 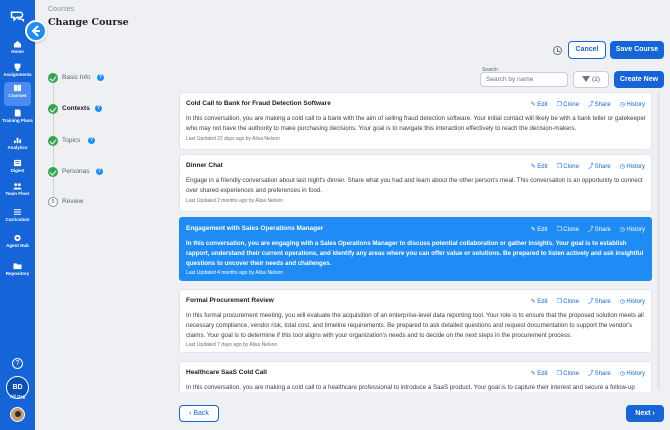 I want to click on sidebar-item-analytics: Analytics, so click(x=17, y=146).